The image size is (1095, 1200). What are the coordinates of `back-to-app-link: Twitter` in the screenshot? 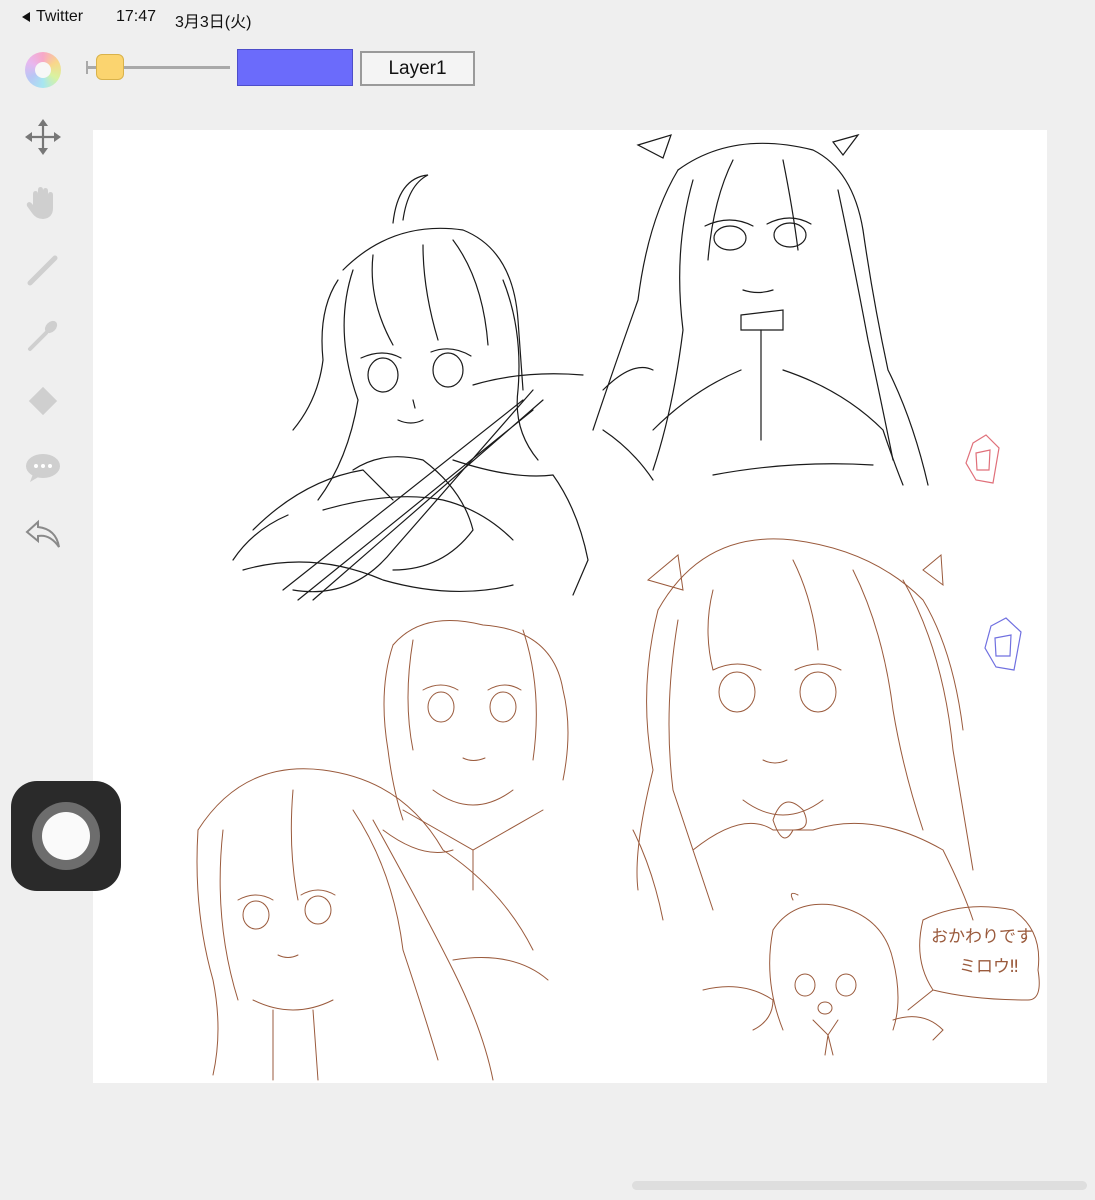 It's located at (52, 17).